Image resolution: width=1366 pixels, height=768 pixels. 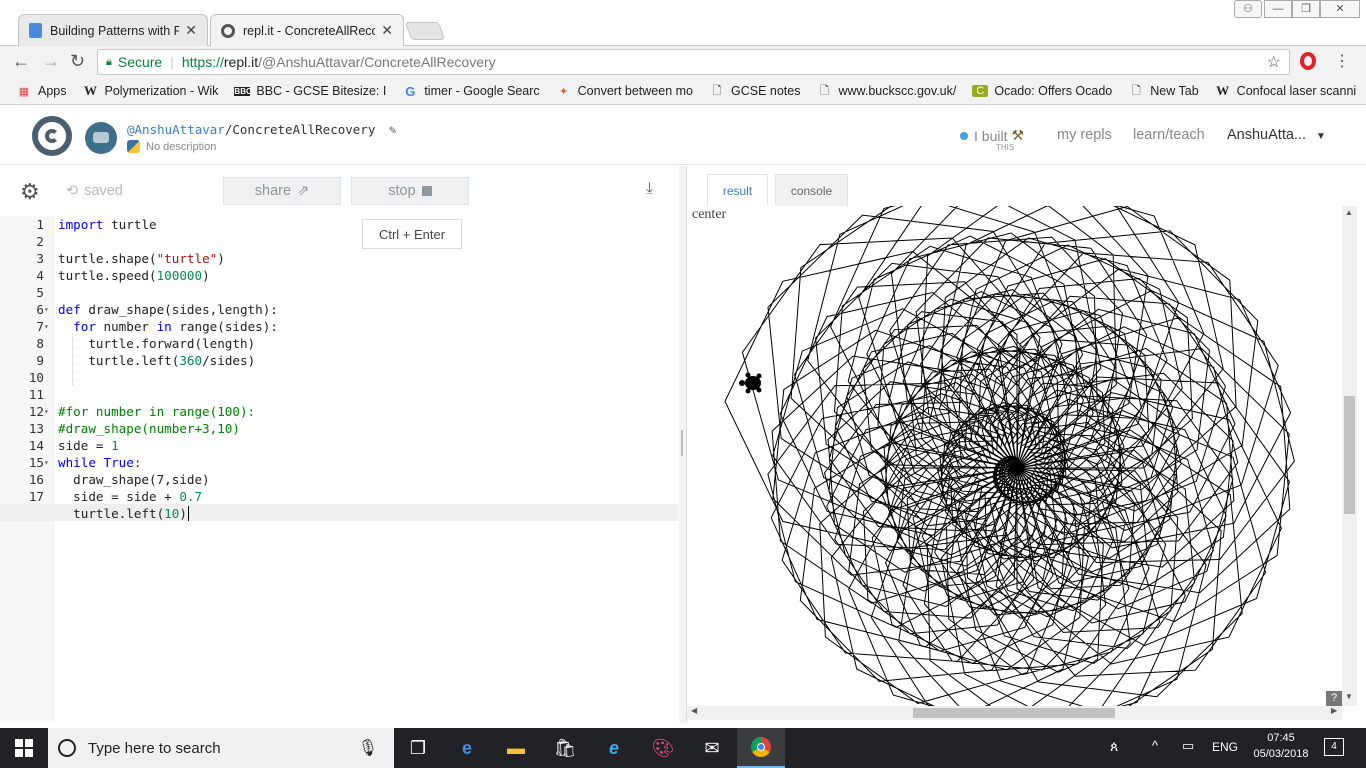 What do you see at coordinates (682, 444) in the screenshot?
I see `pane-splitter` at bounding box center [682, 444].